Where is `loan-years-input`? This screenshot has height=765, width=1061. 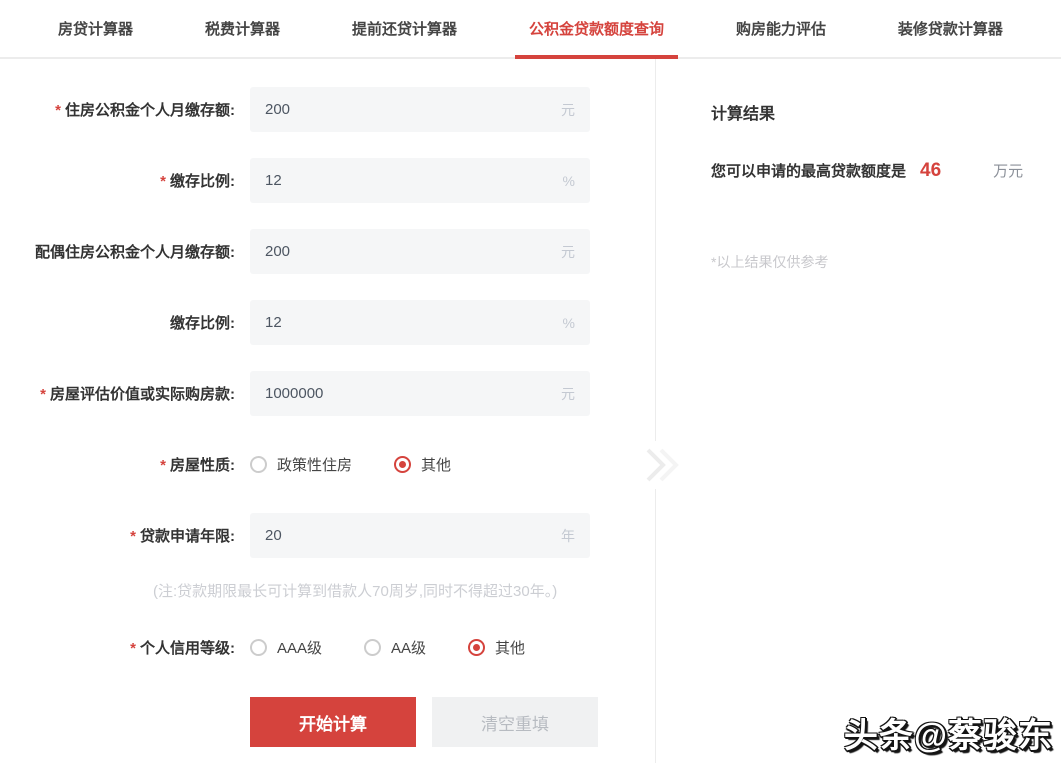 loan-years-input is located at coordinates (420, 535).